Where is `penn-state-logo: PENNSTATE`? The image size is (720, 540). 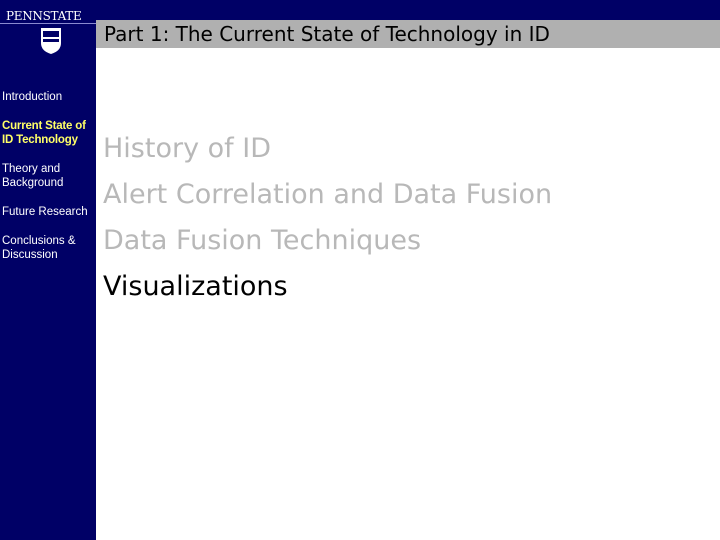
penn-state-logo: PENNSTATE is located at coordinates (47, 33).